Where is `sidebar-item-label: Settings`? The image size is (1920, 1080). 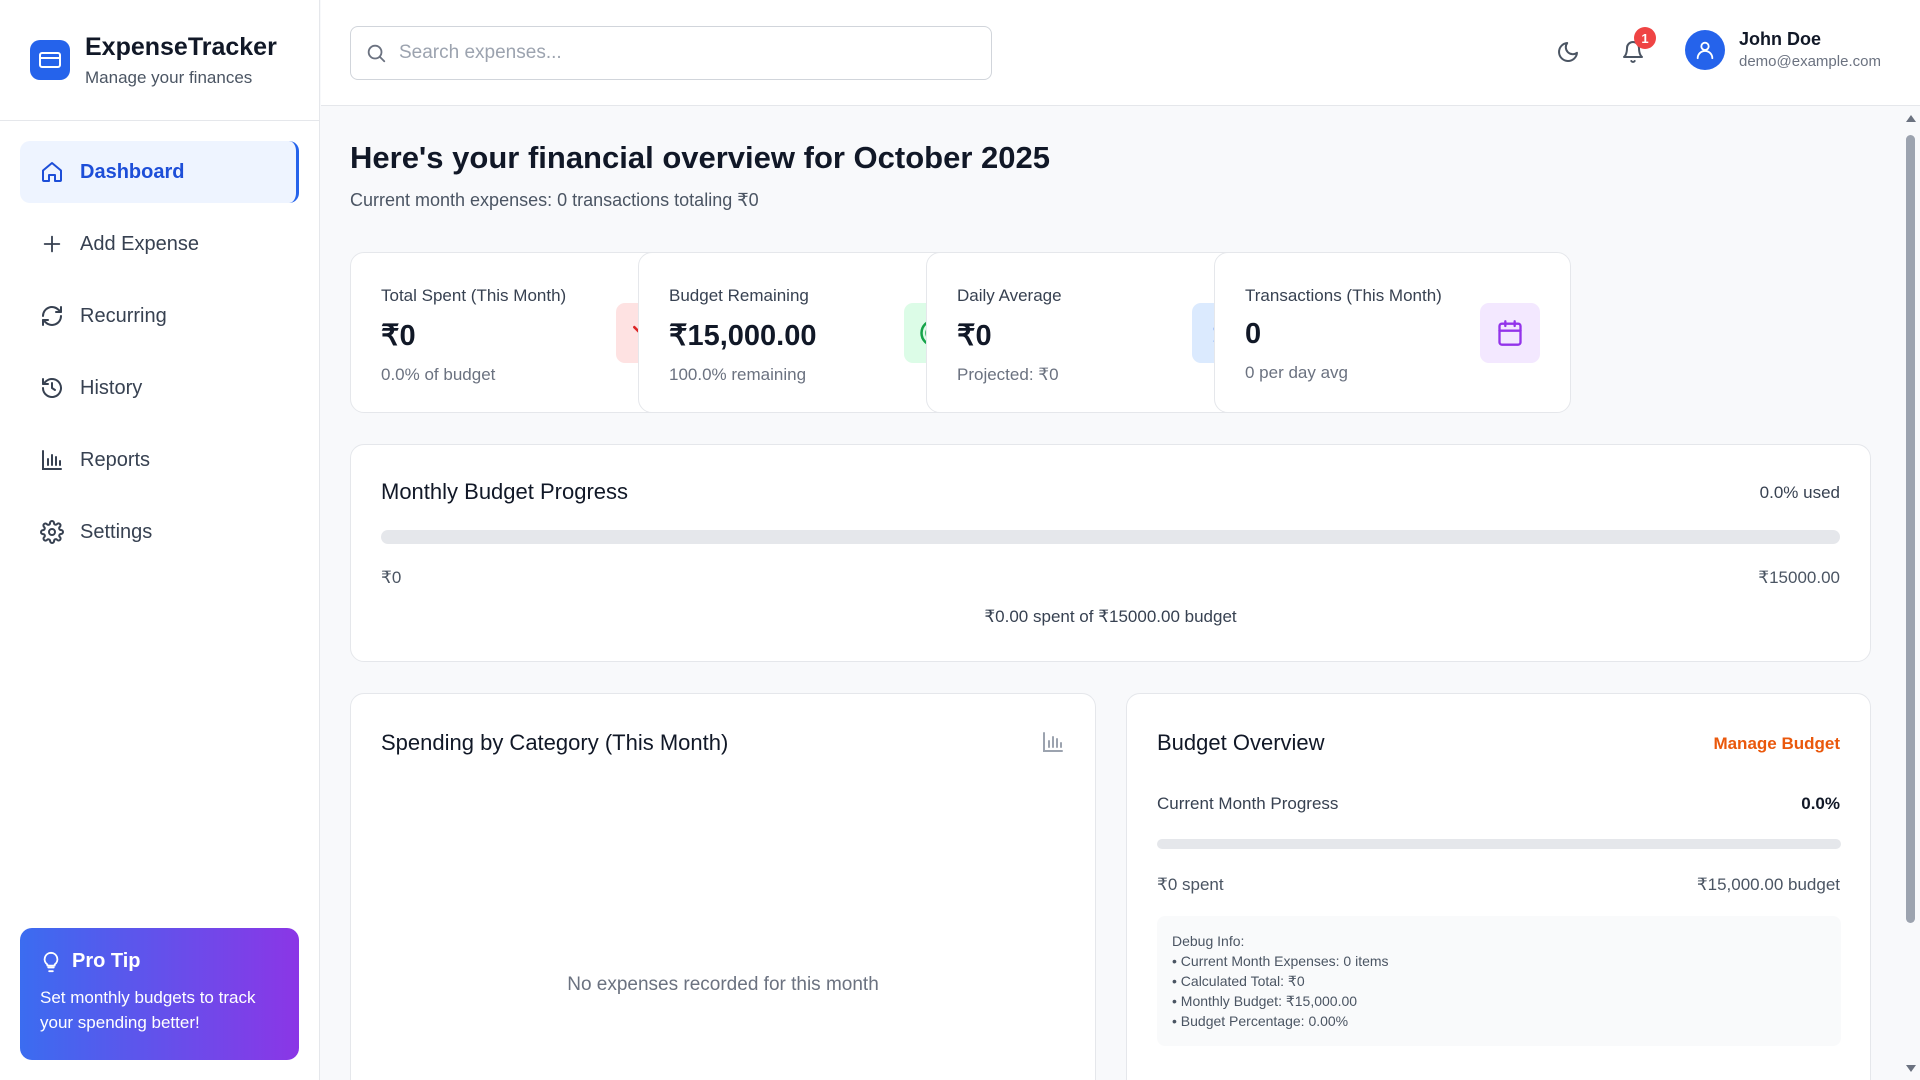 sidebar-item-label: Settings is located at coordinates (116, 531).